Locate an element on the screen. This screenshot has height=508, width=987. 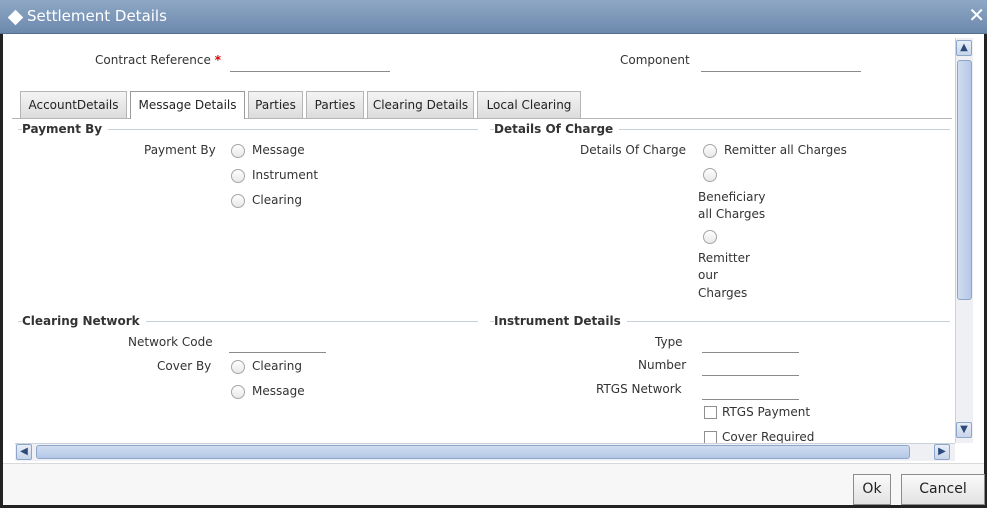
cover-by-message-radio is located at coordinates (238, 392).